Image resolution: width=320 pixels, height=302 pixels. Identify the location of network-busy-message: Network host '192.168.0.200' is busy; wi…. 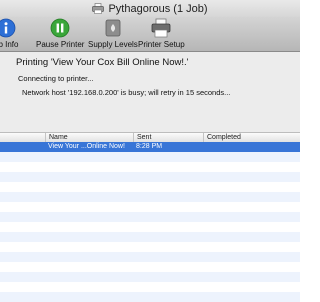
(126, 92).